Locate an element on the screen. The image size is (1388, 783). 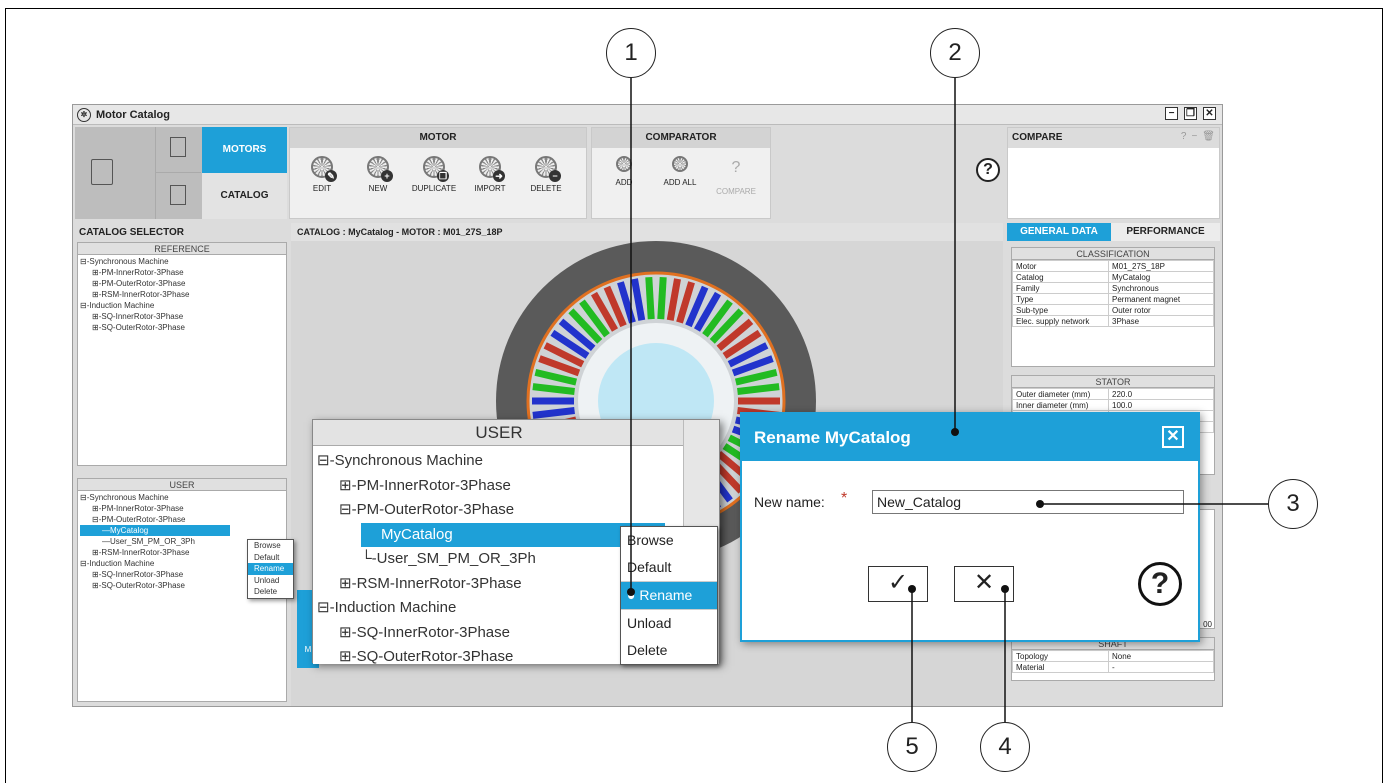
restore-icon: ❐ is located at coordinates (1190, 113).